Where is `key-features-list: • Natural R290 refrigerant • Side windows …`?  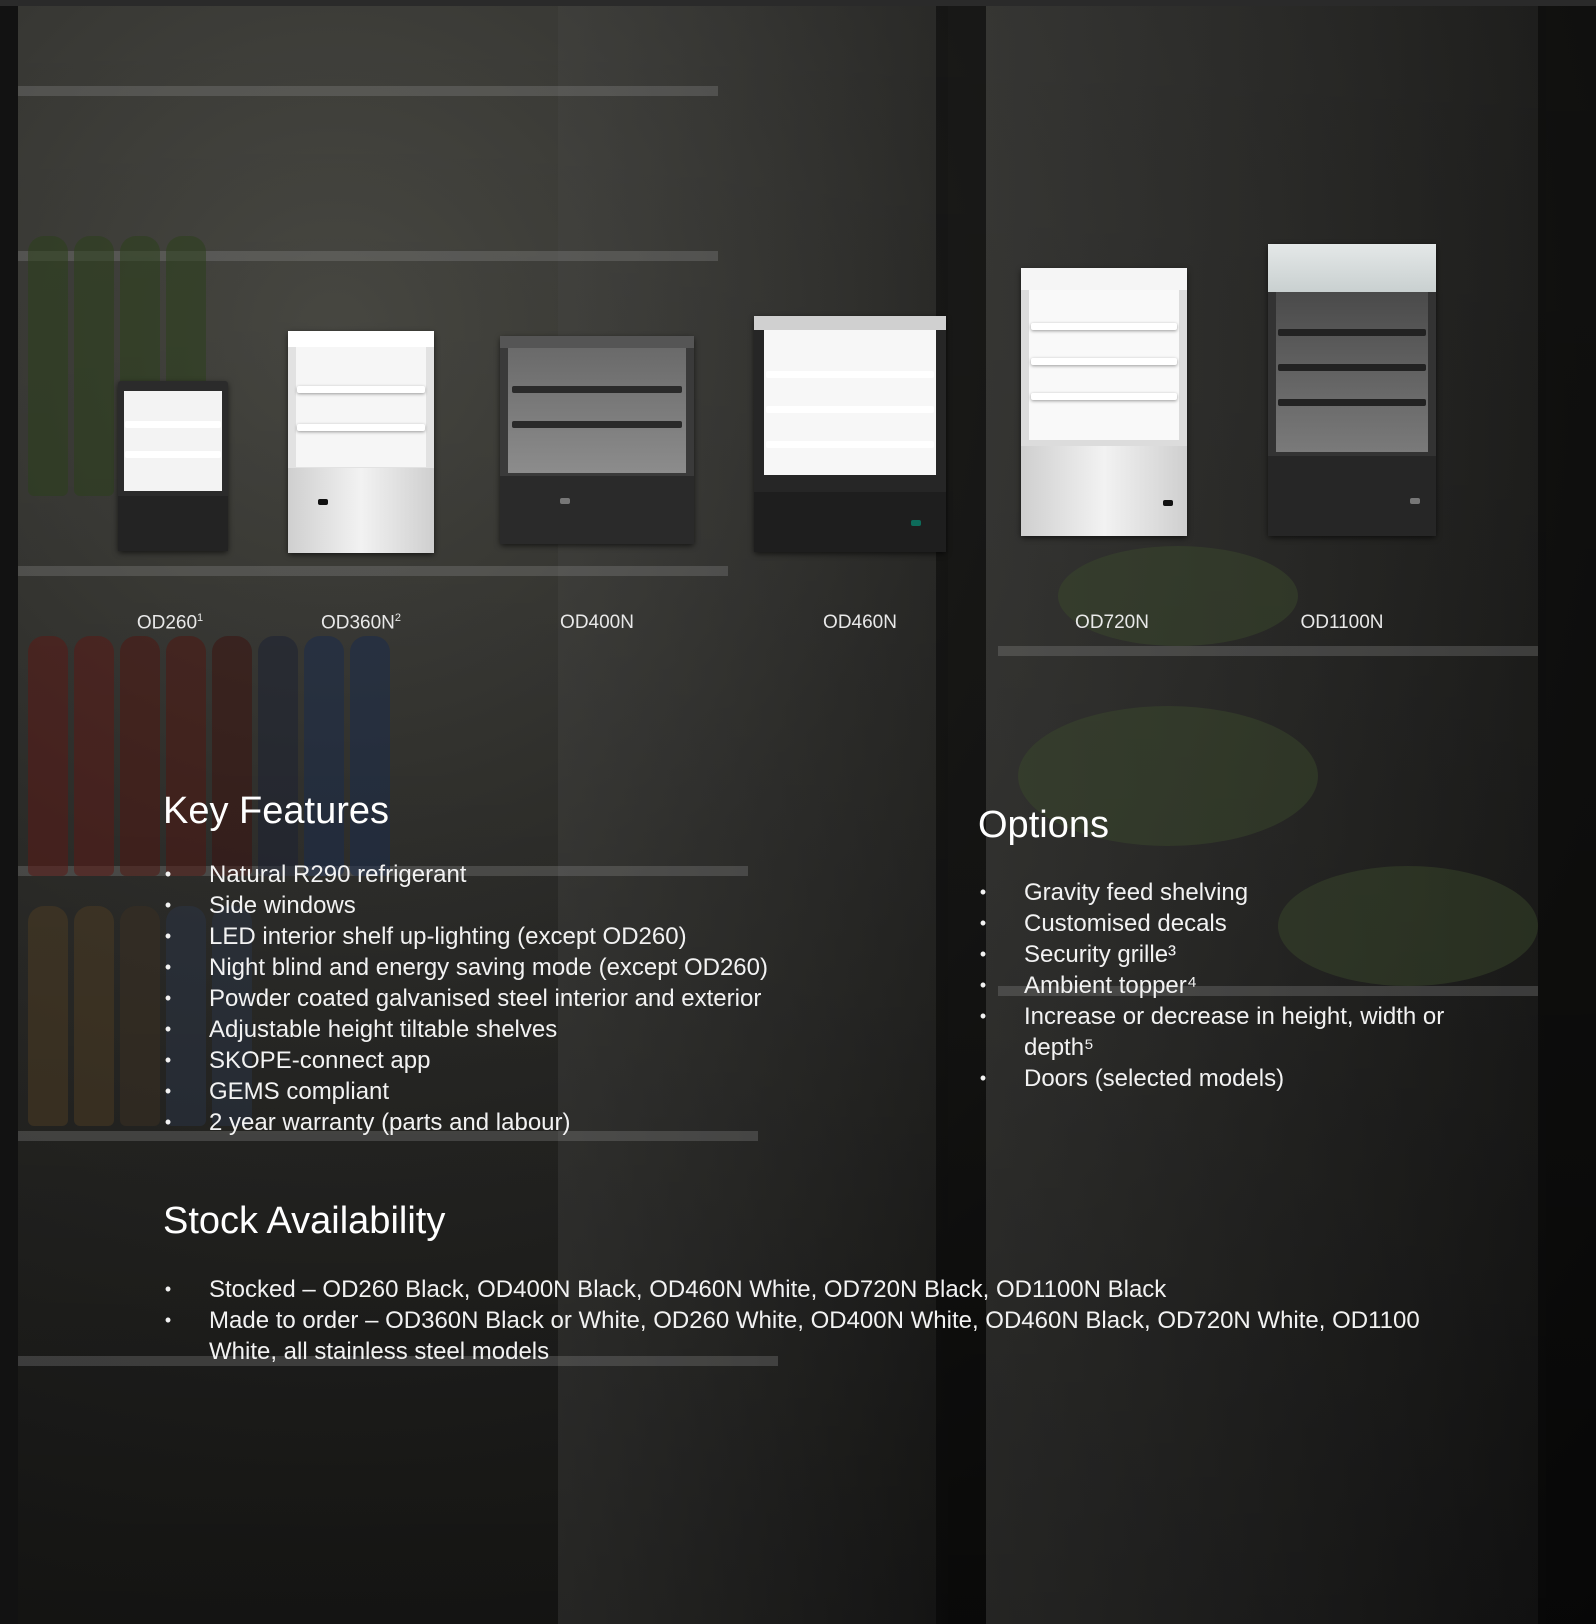
key-features-list: • Natural R290 refrigerant • Side windows … is located at coordinates (513, 998).